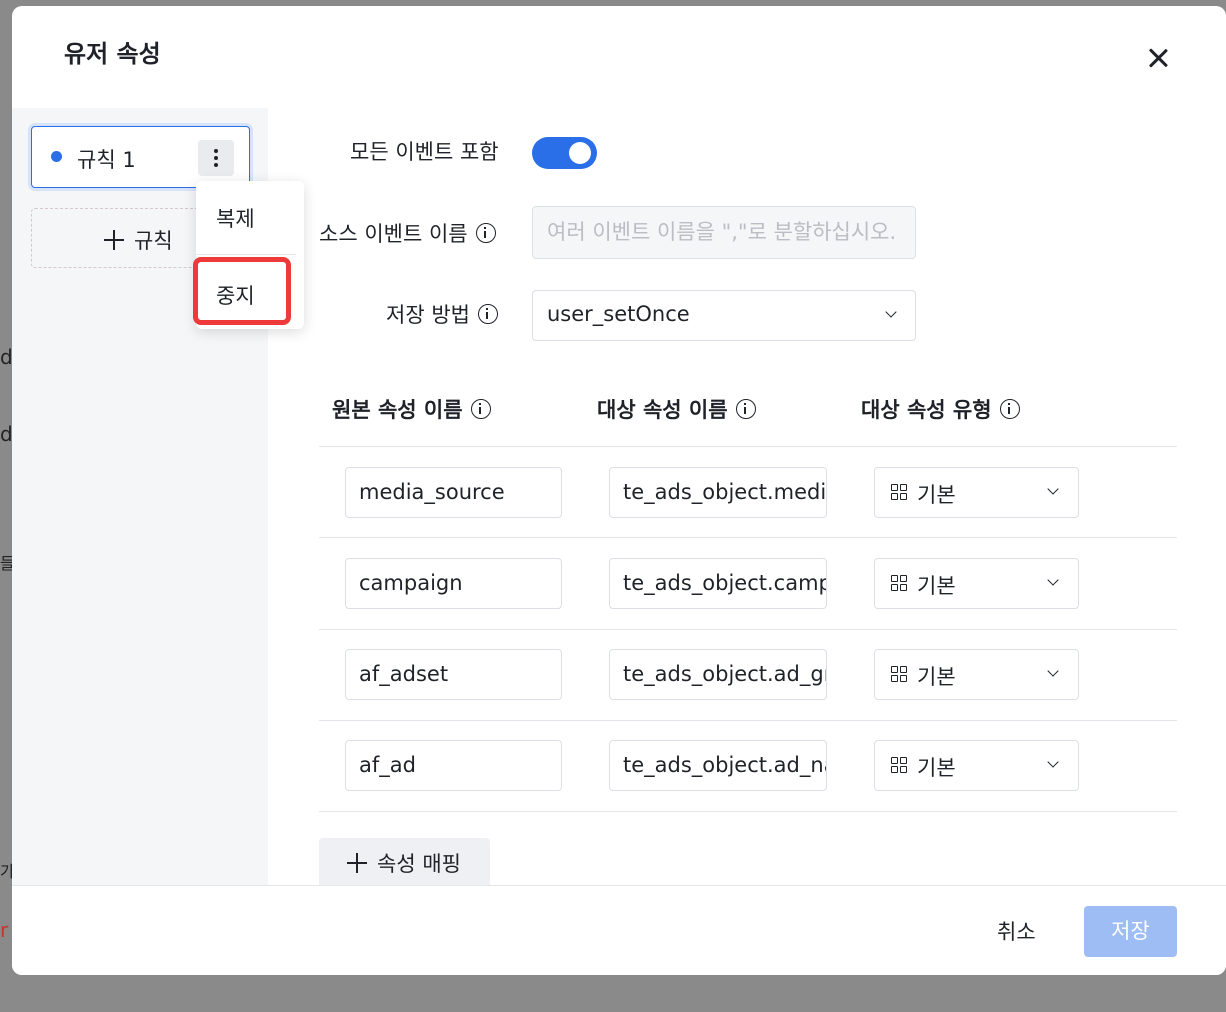 The width and height of the screenshot is (1226, 1012). What do you see at coordinates (724, 315) in the screenshot?
I see `storage-method-select: user_setOnce` at bounding box center [724, 315].